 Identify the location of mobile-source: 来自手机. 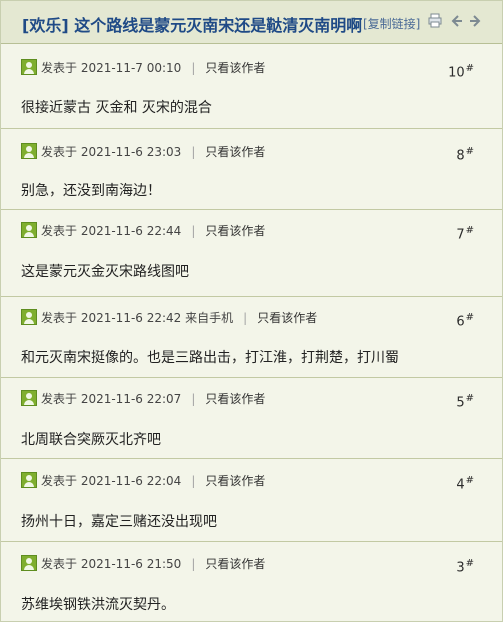
(209, 318).